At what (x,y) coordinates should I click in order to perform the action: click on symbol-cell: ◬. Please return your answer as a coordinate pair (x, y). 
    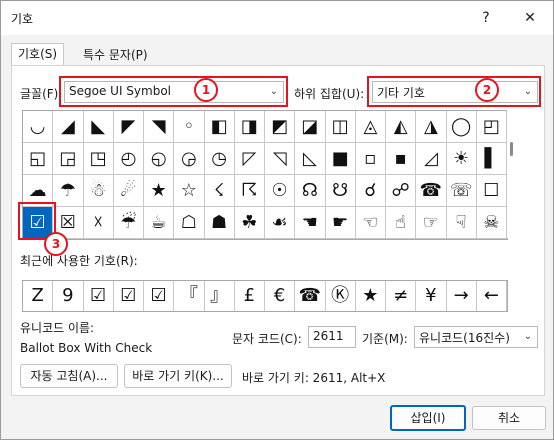
    Looking at the image, I should click on (370, 127).